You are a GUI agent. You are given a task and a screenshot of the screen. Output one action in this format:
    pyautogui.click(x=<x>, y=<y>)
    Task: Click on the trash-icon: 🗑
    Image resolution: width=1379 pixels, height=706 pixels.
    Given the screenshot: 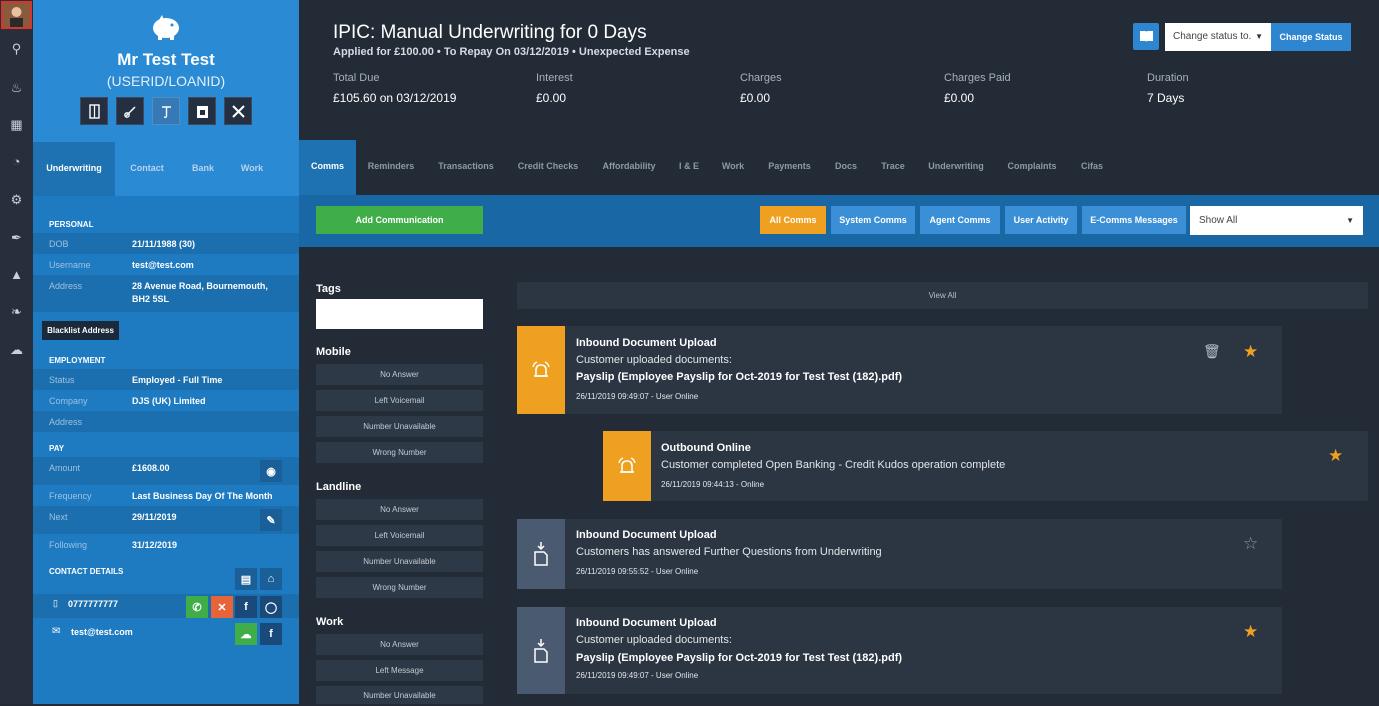 What is the action you would take?
    pyautogui.click(x=1212, y=351)
    